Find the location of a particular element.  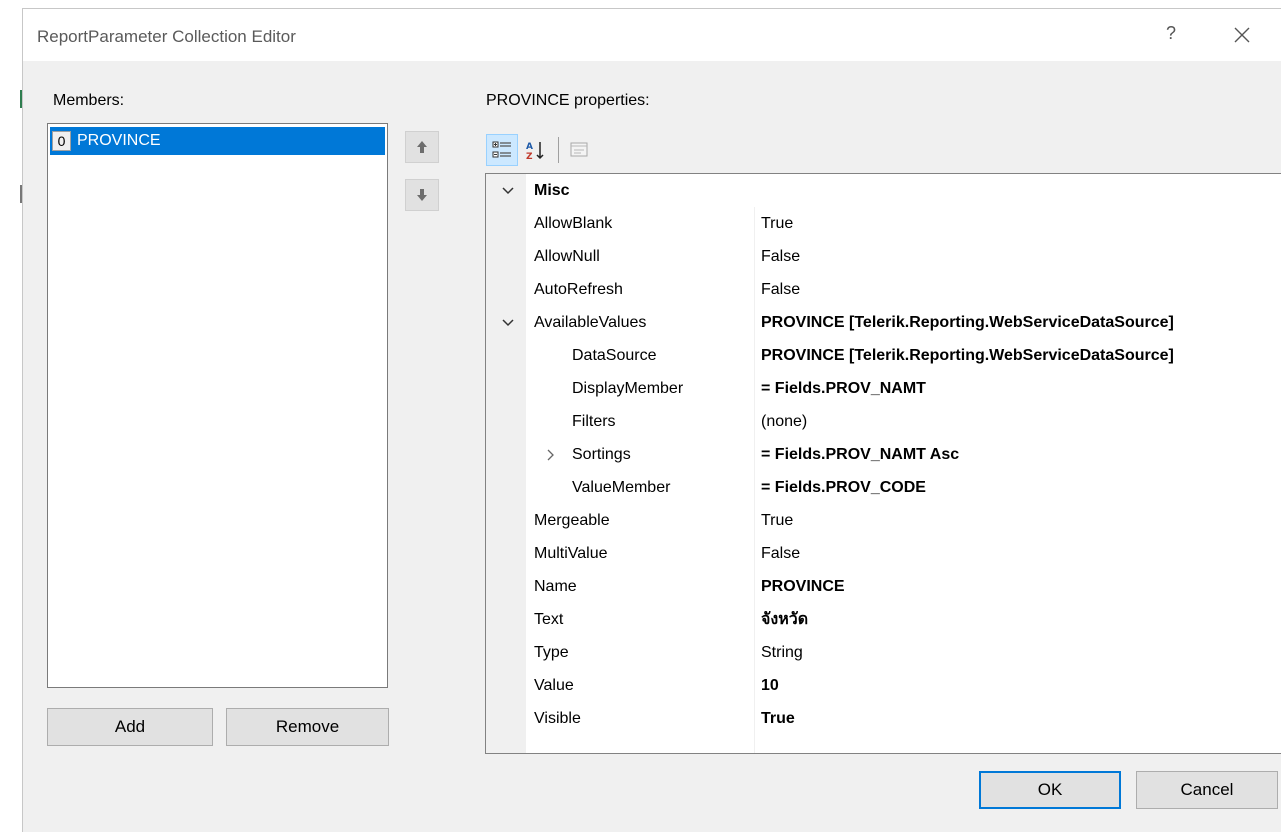

property-value: = Fields.PROV_CODE is located at coordinates (843, 488).